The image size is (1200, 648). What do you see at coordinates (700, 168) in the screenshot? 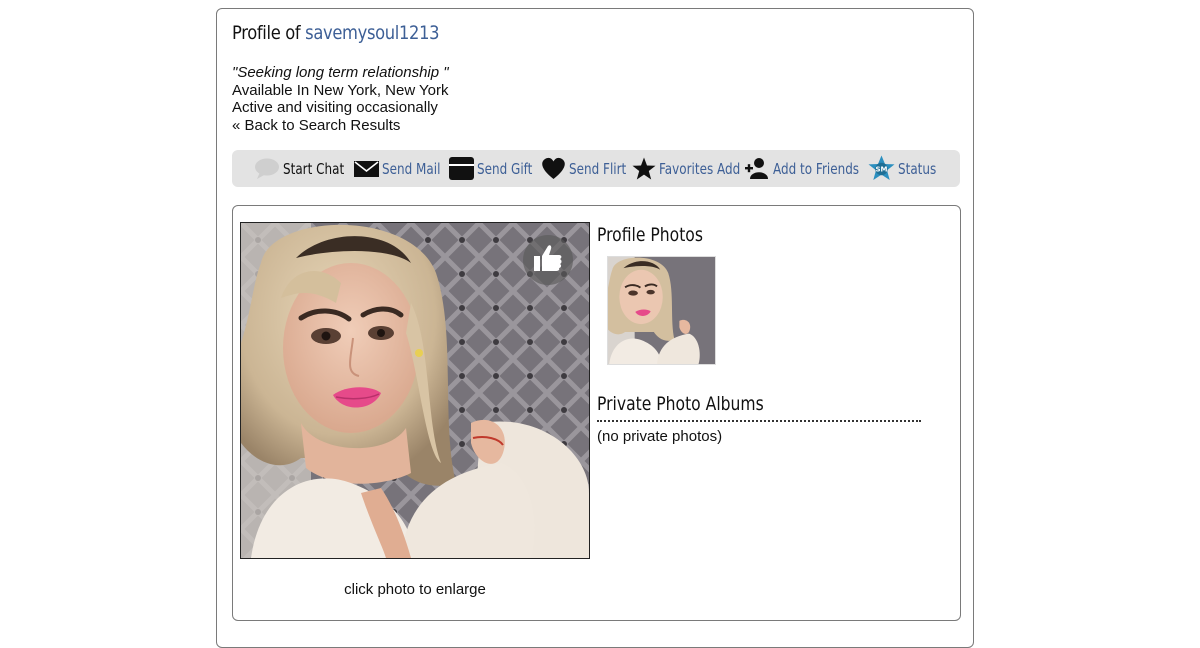
I see `favorites-add-label: Favorites Add` at bounding box center [700, 168].